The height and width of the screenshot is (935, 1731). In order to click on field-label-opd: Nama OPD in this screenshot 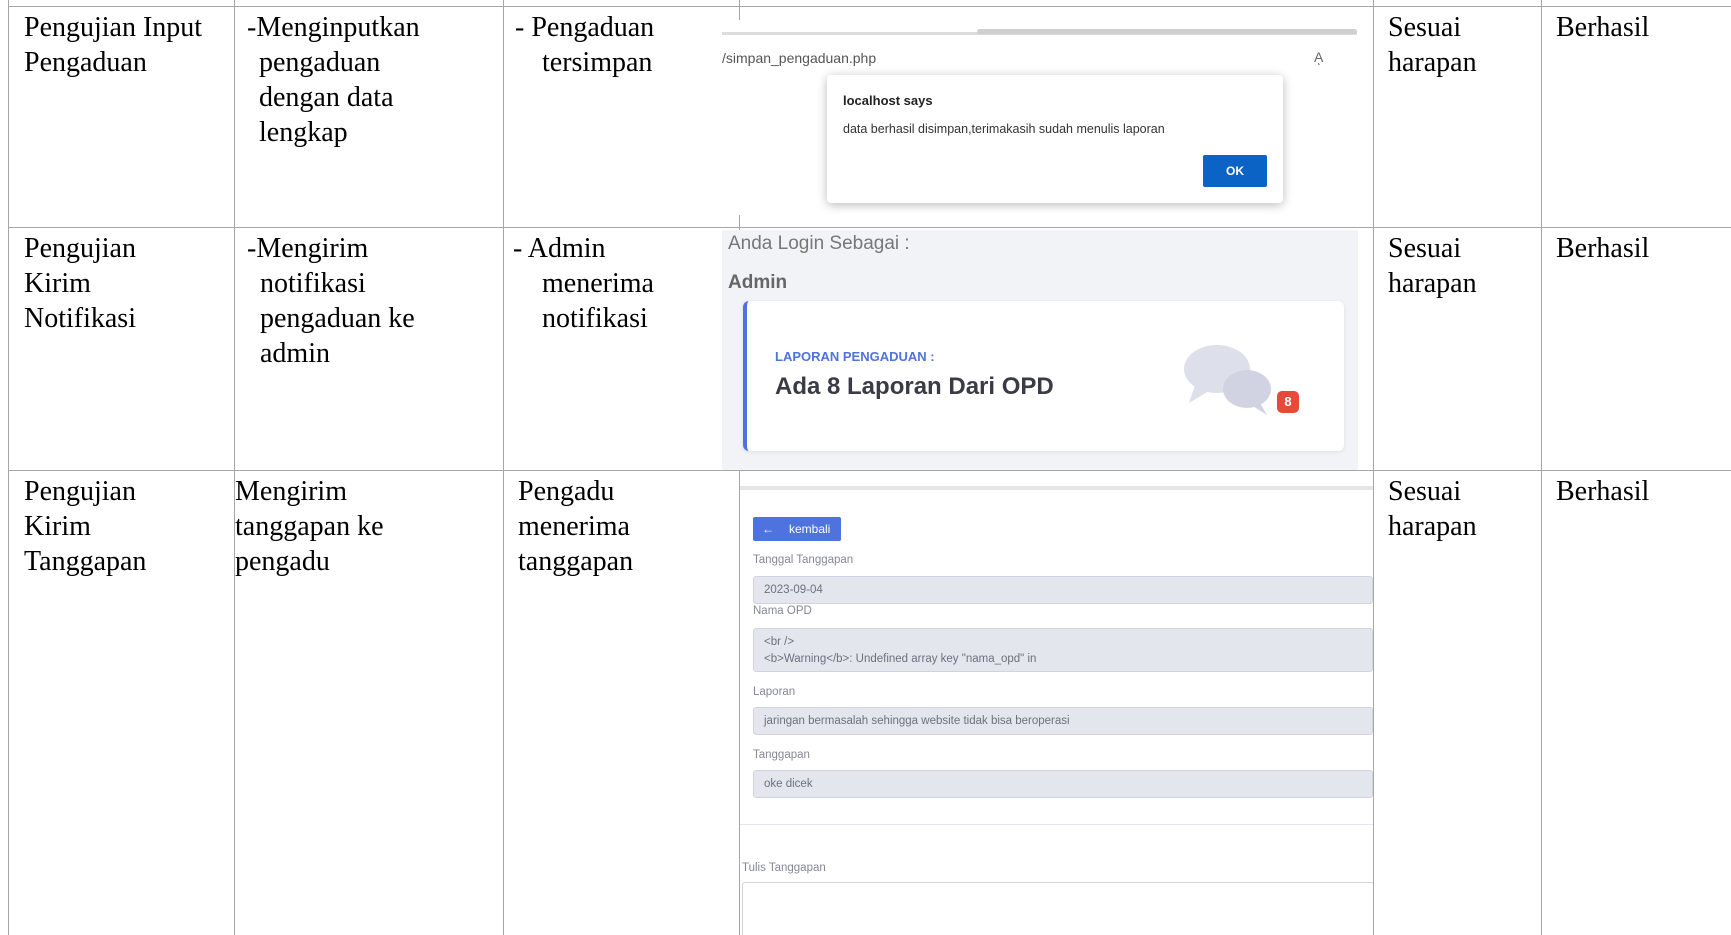, I will do `click(782, 611)`.